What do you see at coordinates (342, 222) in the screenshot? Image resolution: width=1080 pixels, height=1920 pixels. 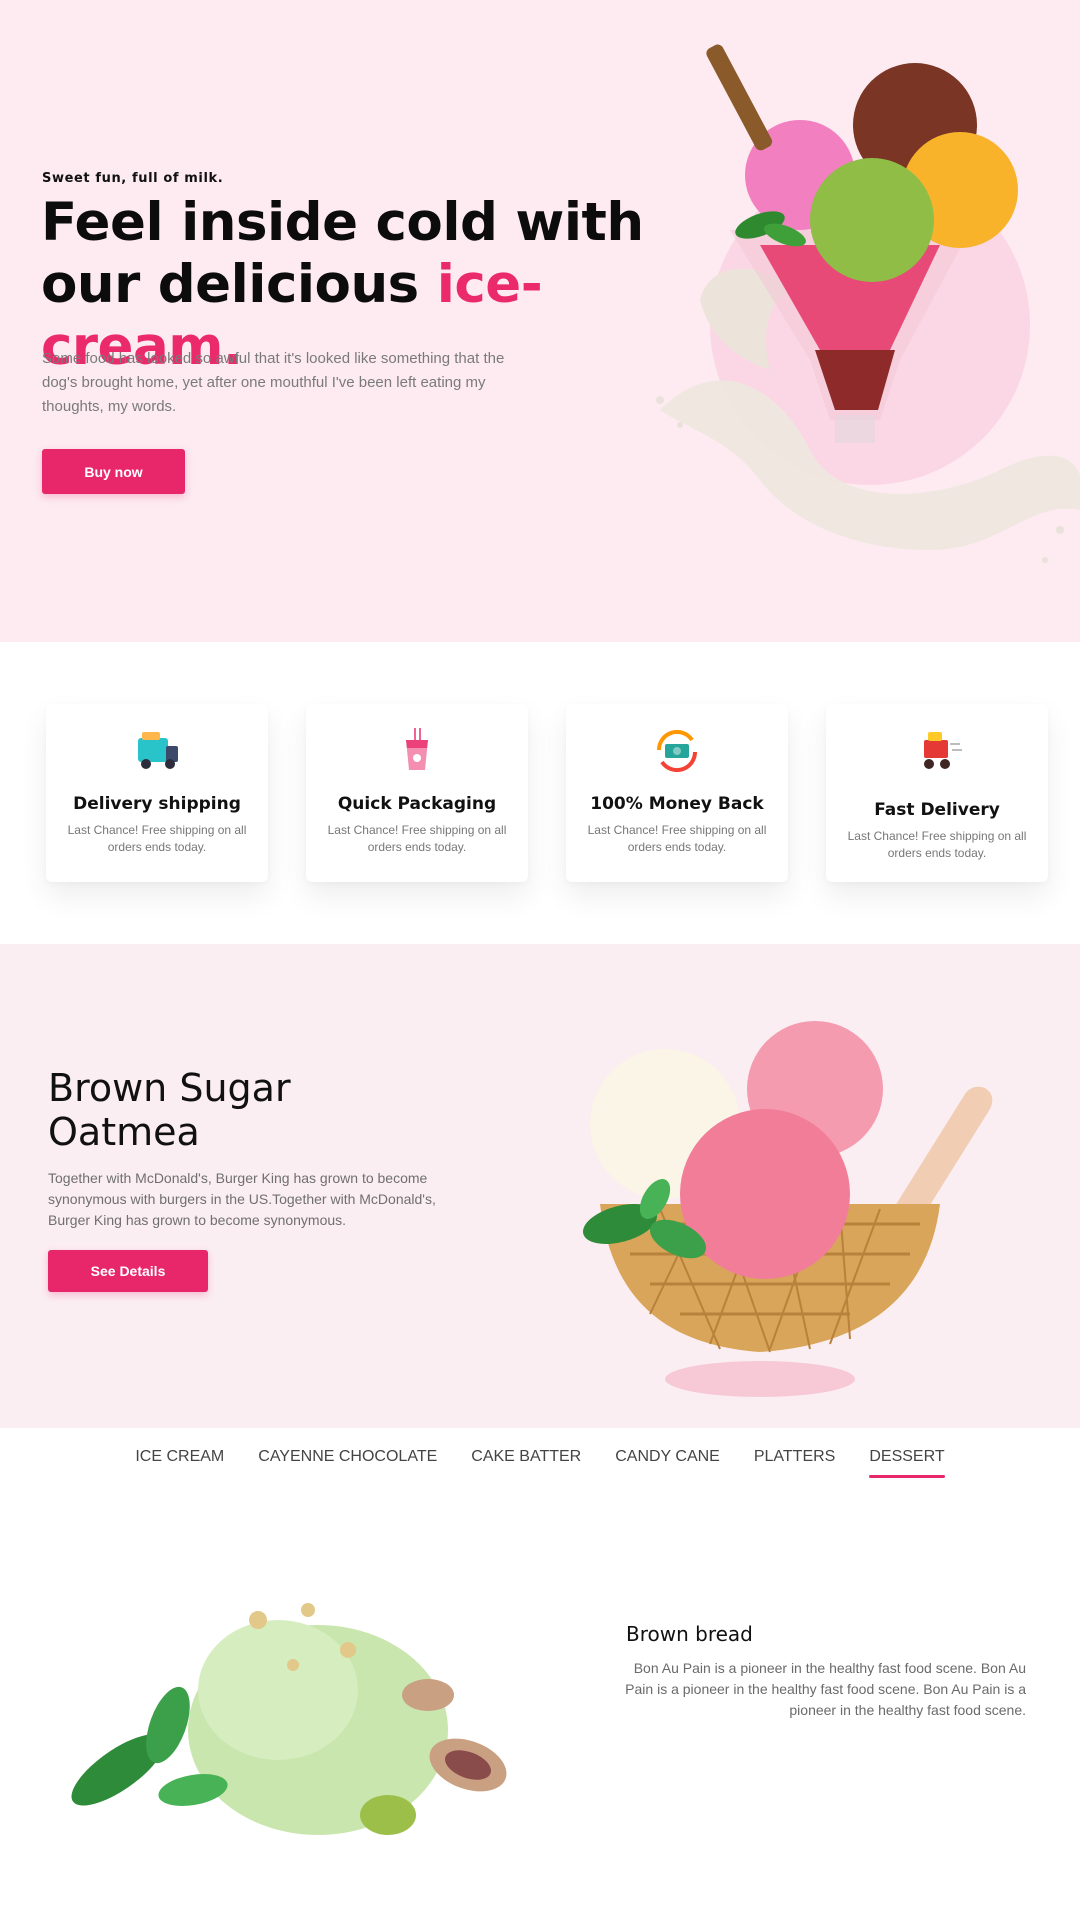 I see `hero-title-line1: Feel inside cold with` at bounding box center [342, 222].